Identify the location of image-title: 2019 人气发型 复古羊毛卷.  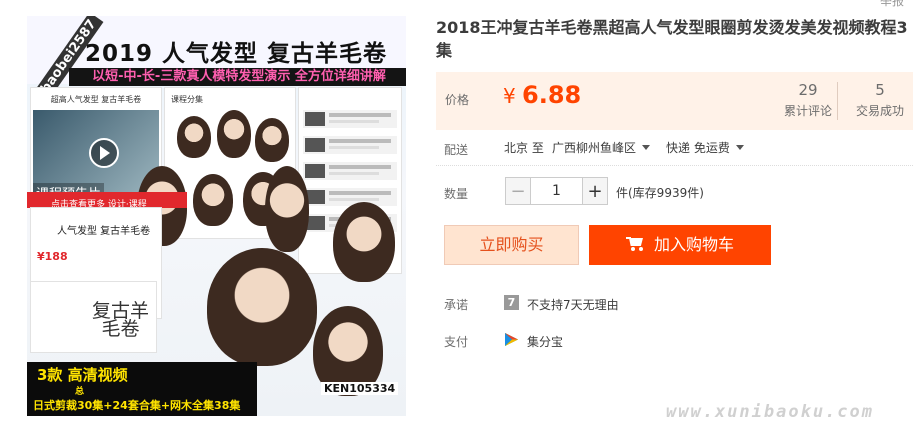
(236, 54).